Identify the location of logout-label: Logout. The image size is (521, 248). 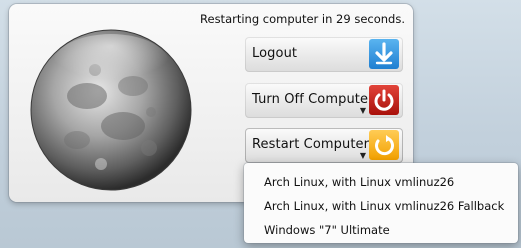
(275, 53).